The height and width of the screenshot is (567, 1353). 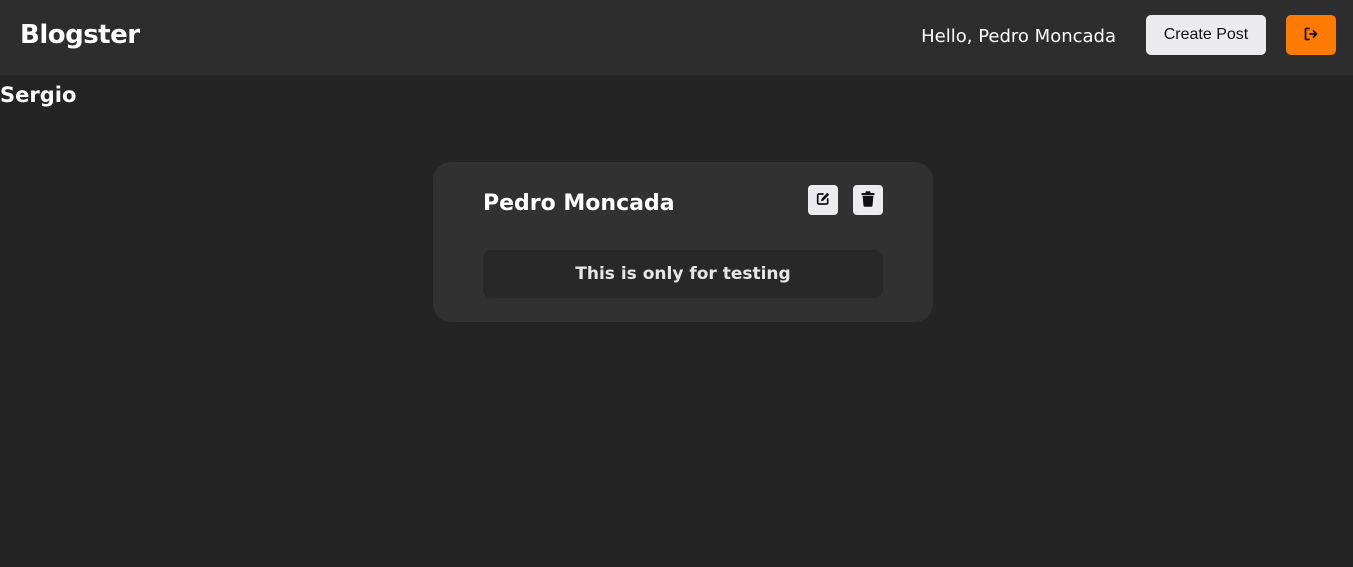 I want to click on post-author: Pedro Moncada, so click(x=579, y=203).